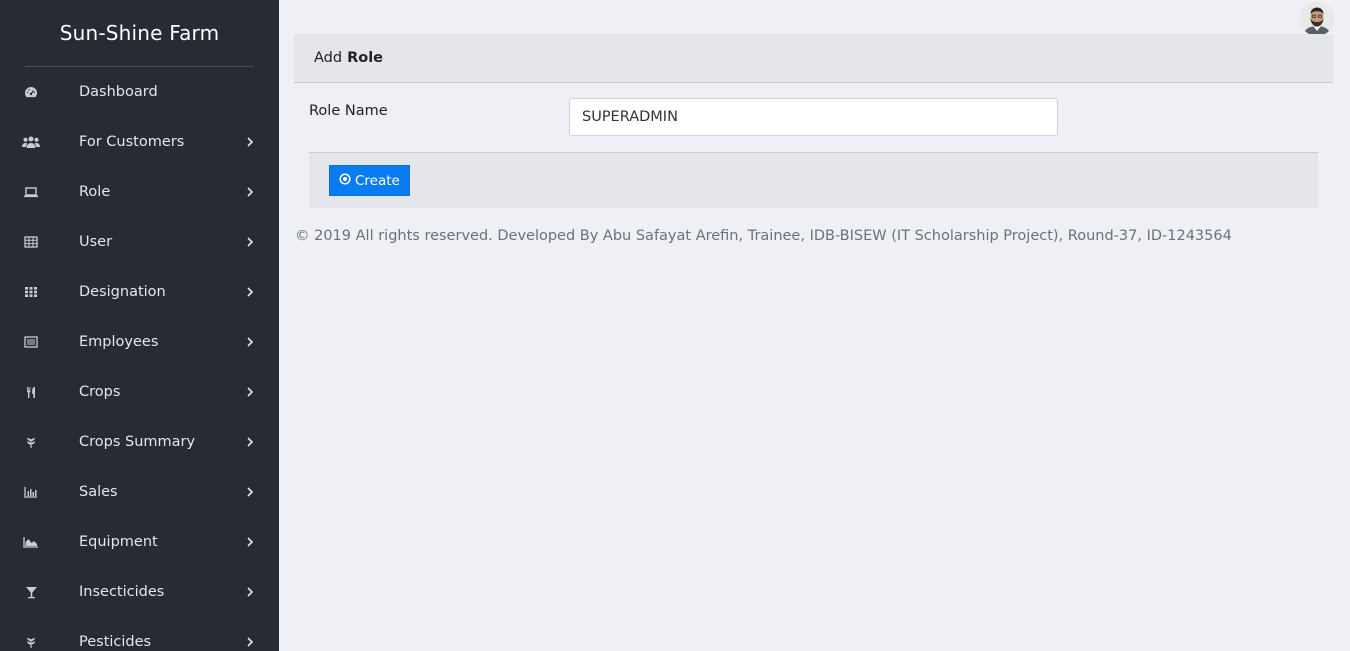 This screenshot has width=1350, height=651. What do you see at coordinates (365, 58) in the screenshot?
I see `card-title-bold: Role` at bounding box center [365, 58].